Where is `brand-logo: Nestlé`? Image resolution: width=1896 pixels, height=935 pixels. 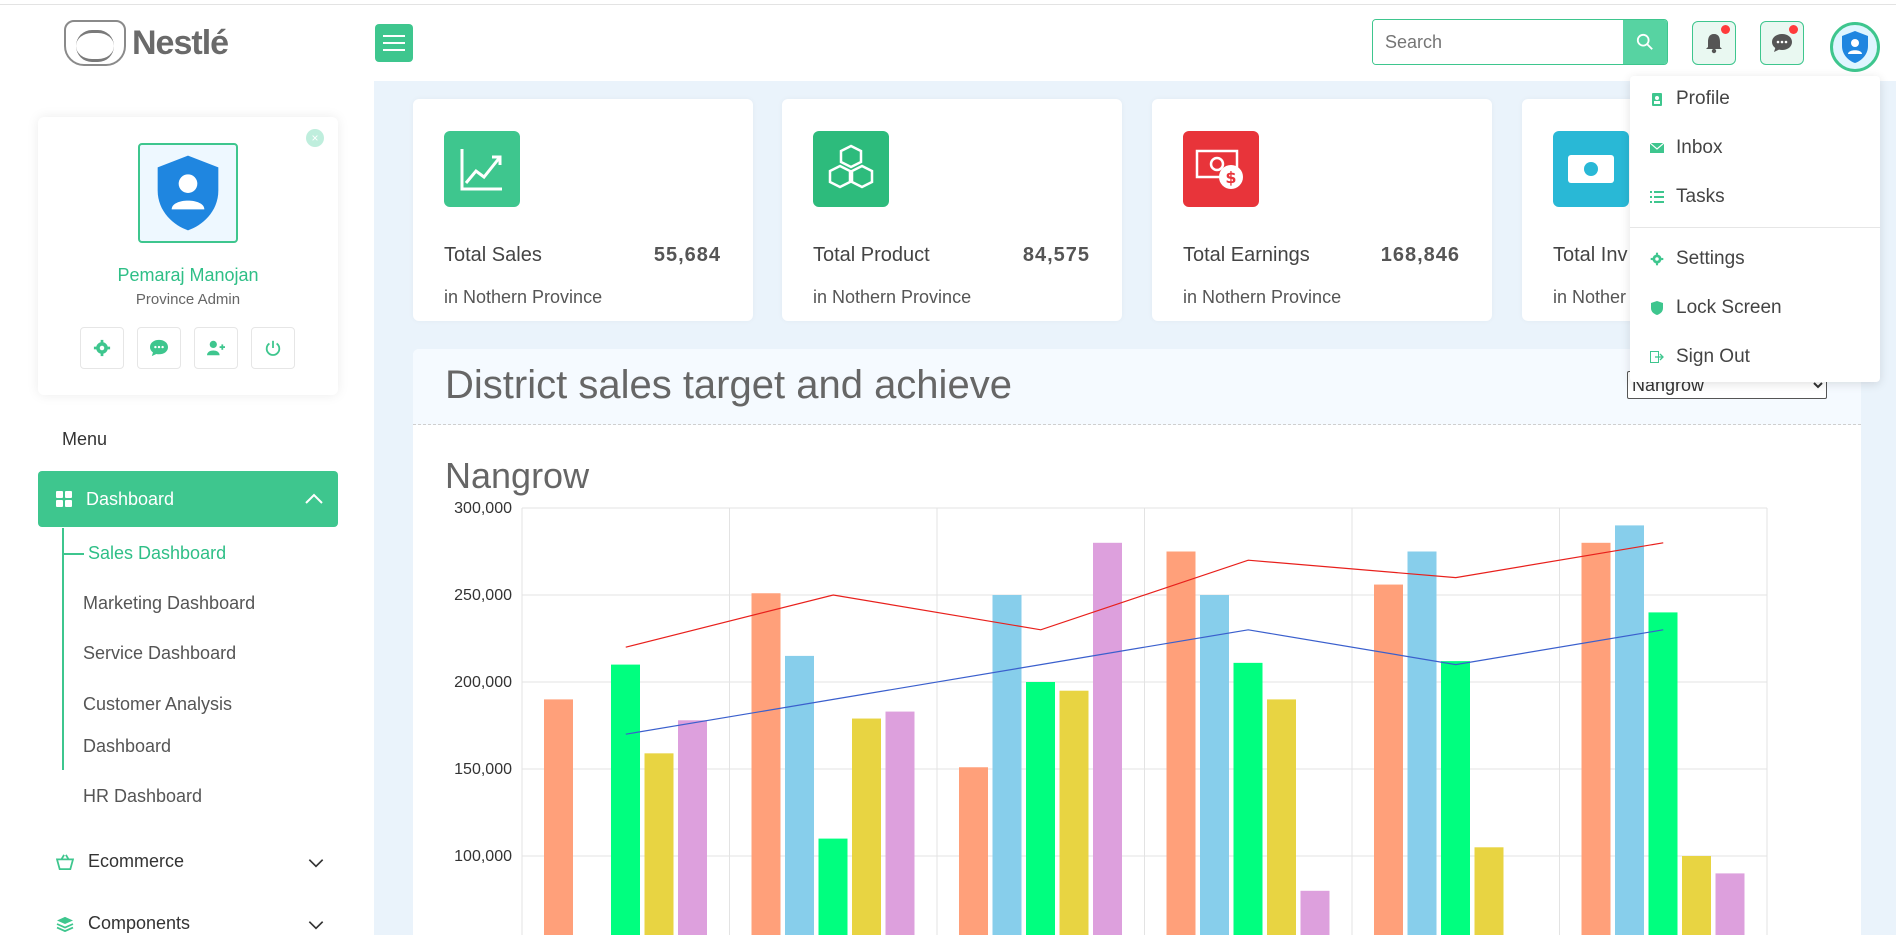
brand-logo: Nestlé is located at coordinates (146, 43).